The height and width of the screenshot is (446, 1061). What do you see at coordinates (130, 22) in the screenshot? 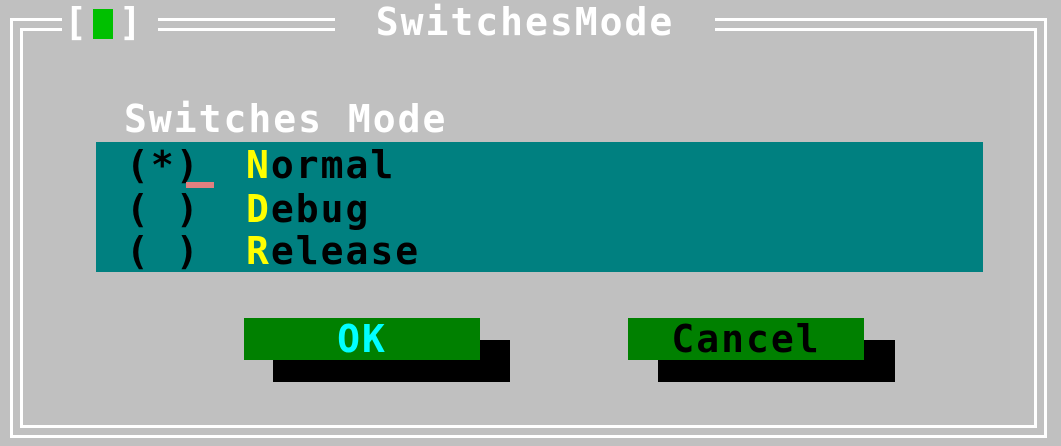
I see `close-box-right-bracket: ]` at bounding box center [130, 22].